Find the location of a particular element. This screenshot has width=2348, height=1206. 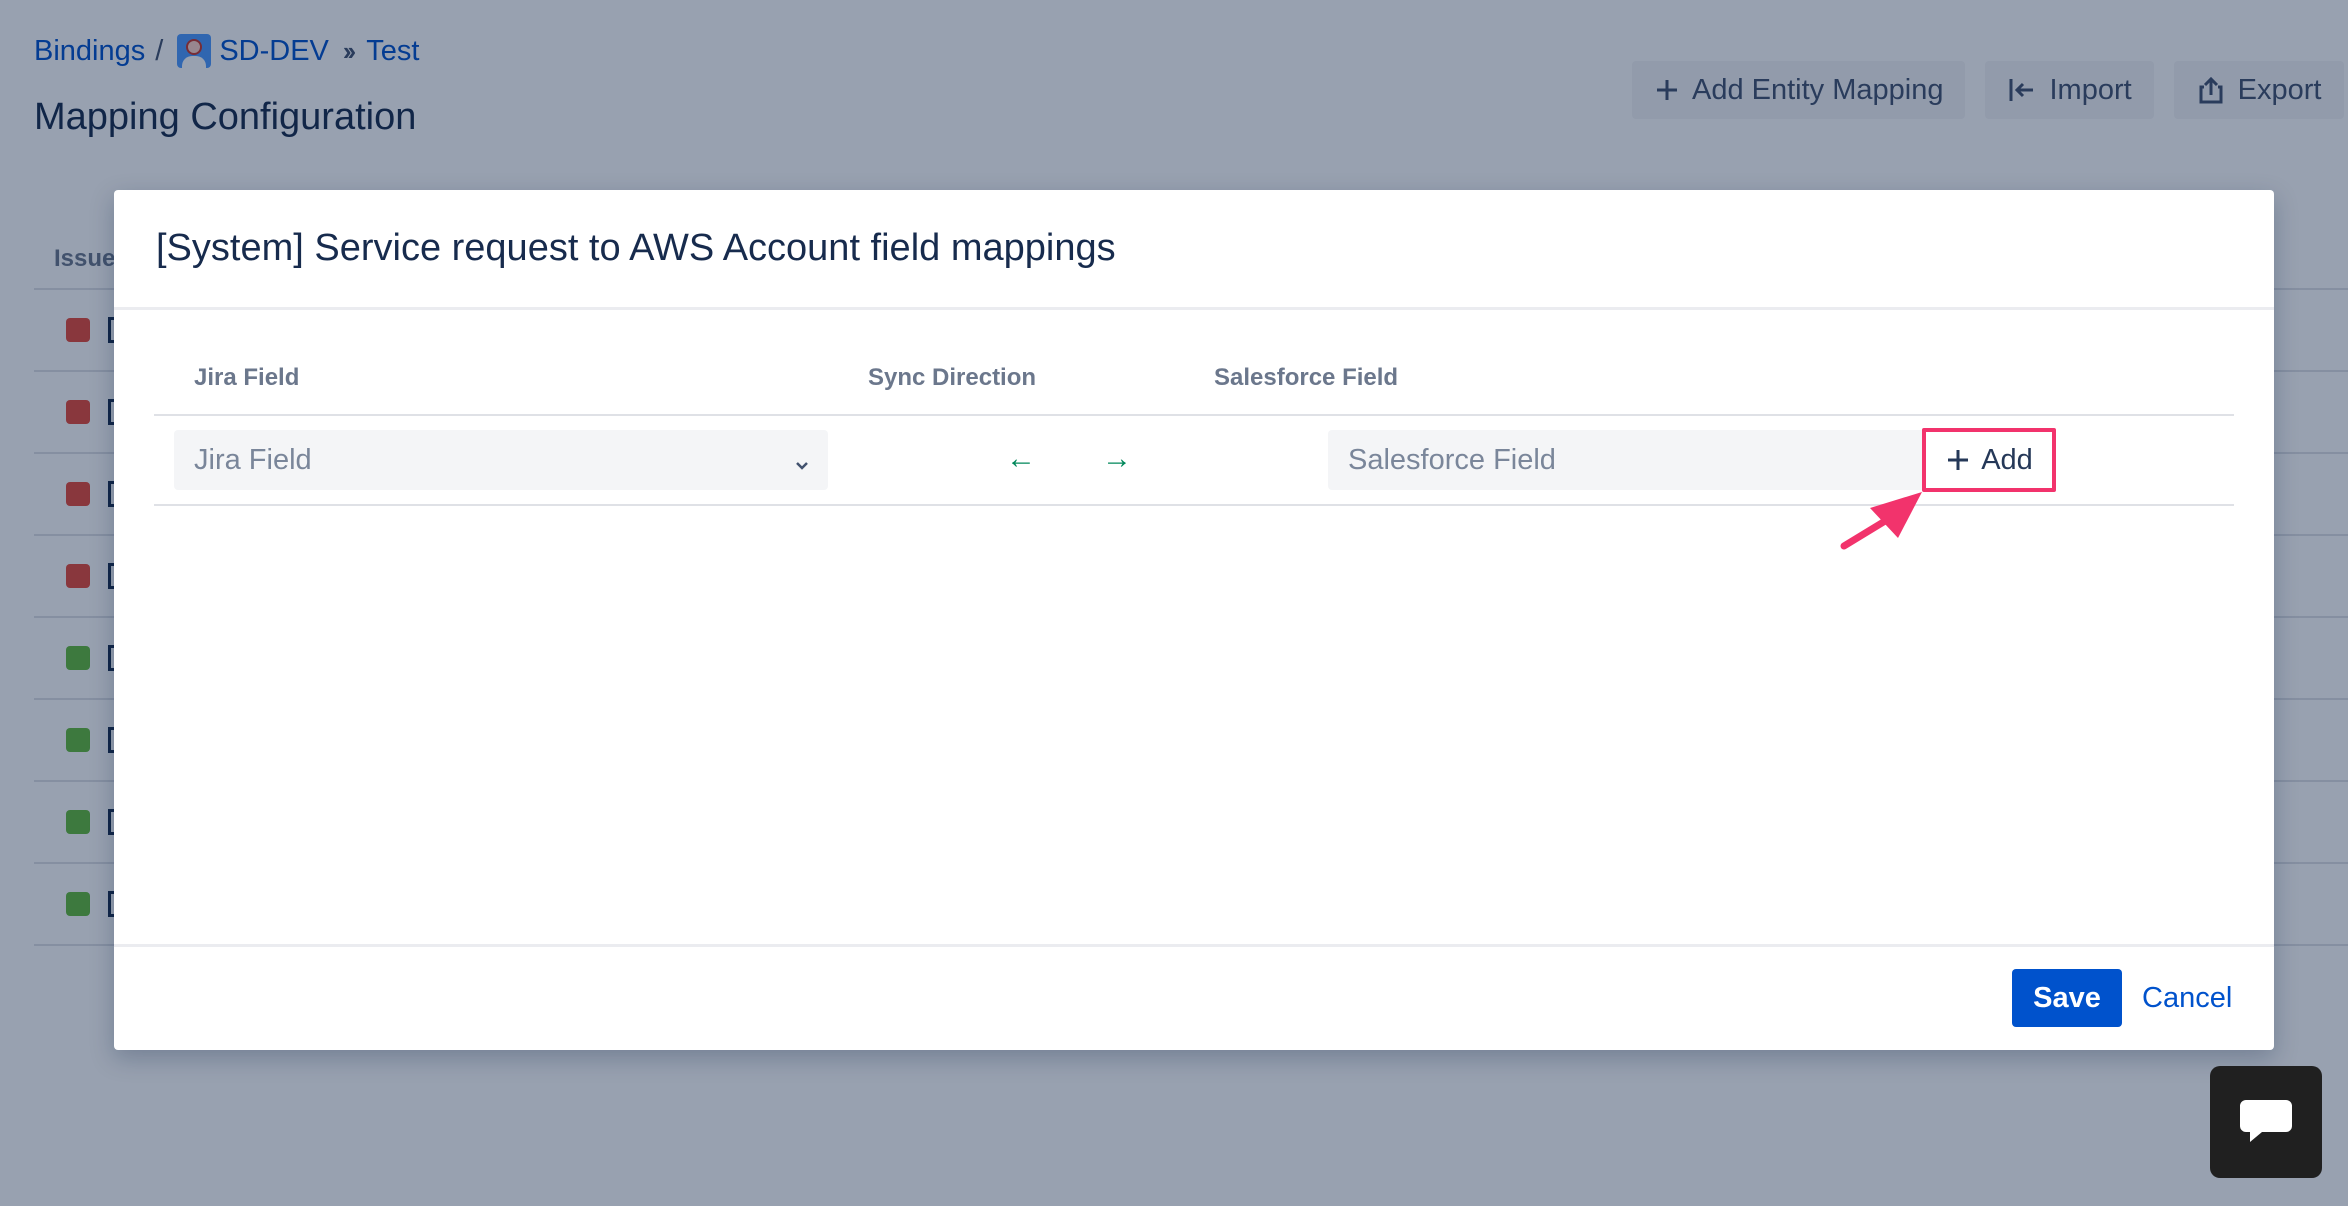

save-button: Save is located at coordinates (2067, 998).